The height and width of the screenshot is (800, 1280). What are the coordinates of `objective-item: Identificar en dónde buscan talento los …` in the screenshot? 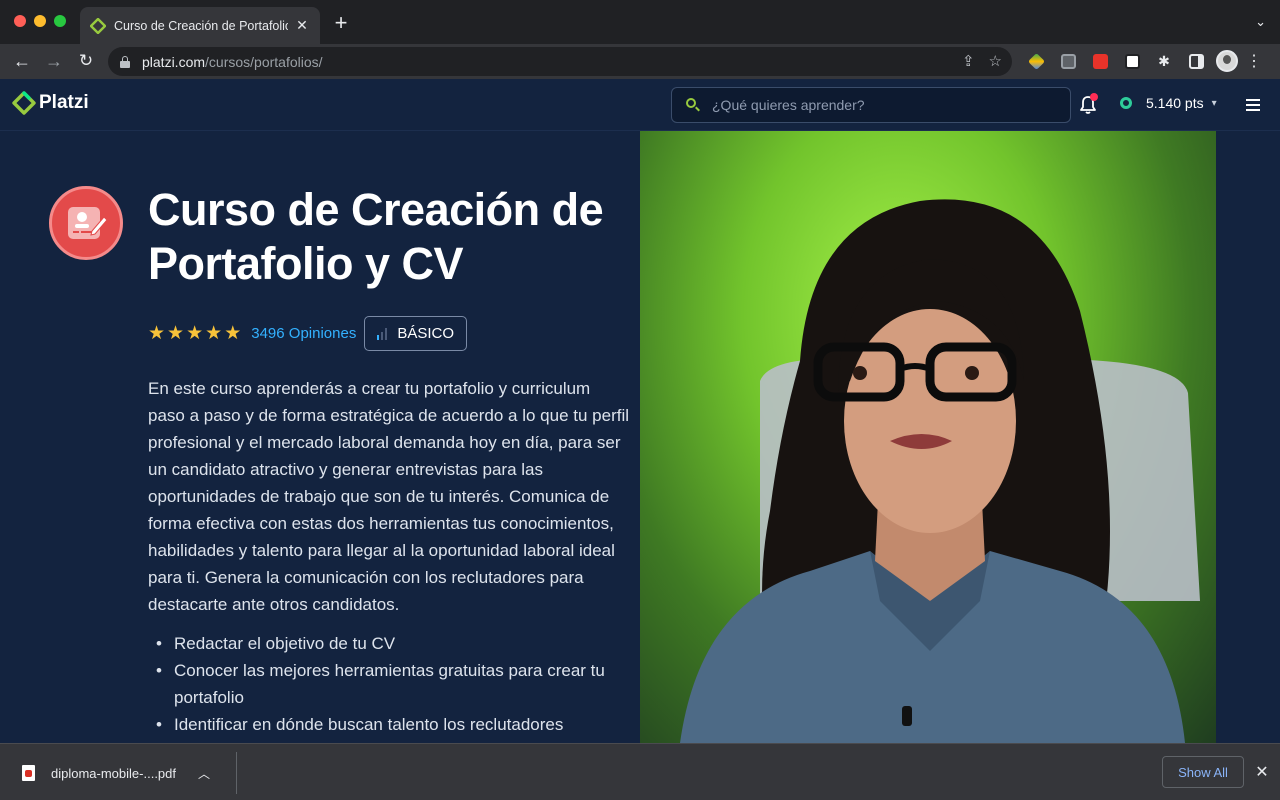 It's located at (389, 724).